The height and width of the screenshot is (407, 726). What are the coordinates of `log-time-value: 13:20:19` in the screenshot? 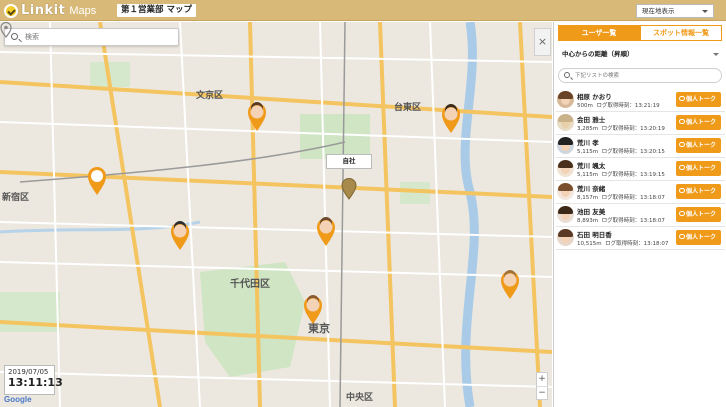 It's located at (652, 129).